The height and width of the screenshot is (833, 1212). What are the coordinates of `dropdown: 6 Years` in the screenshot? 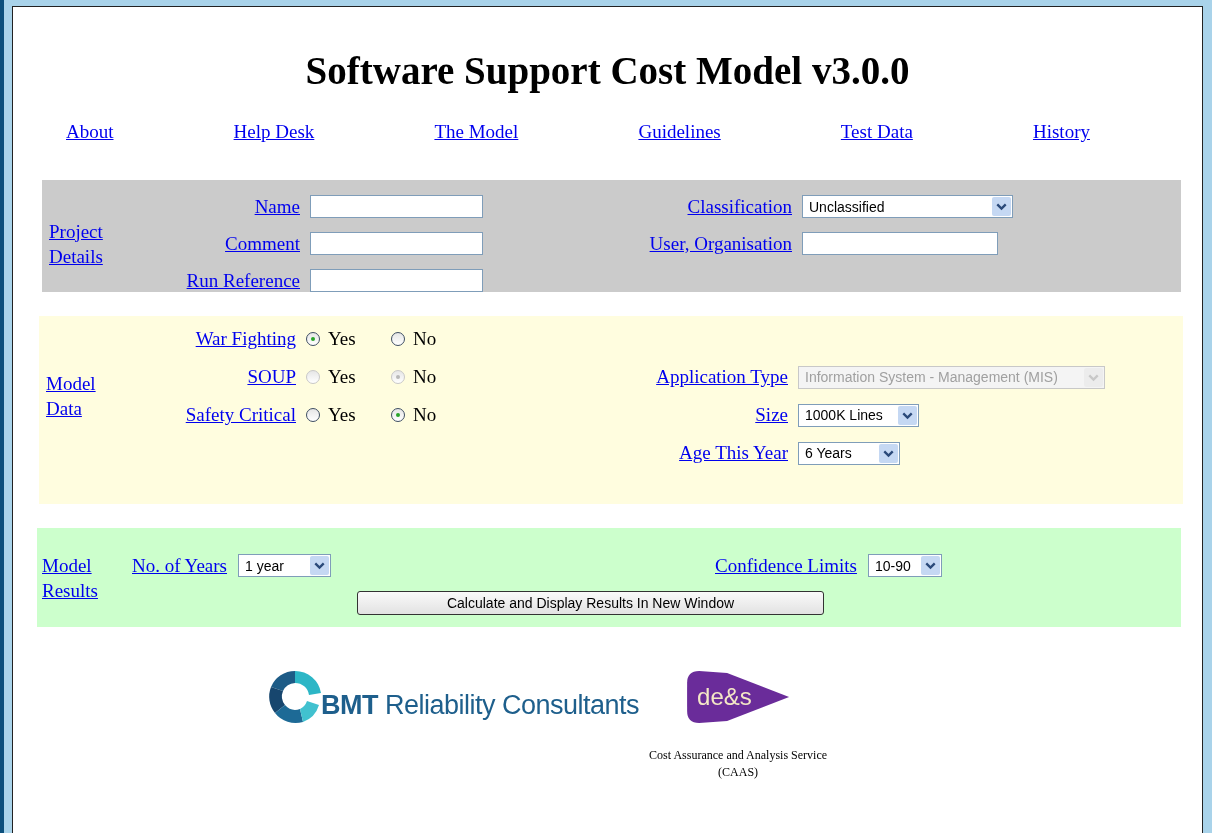 It's located at (849, 453).